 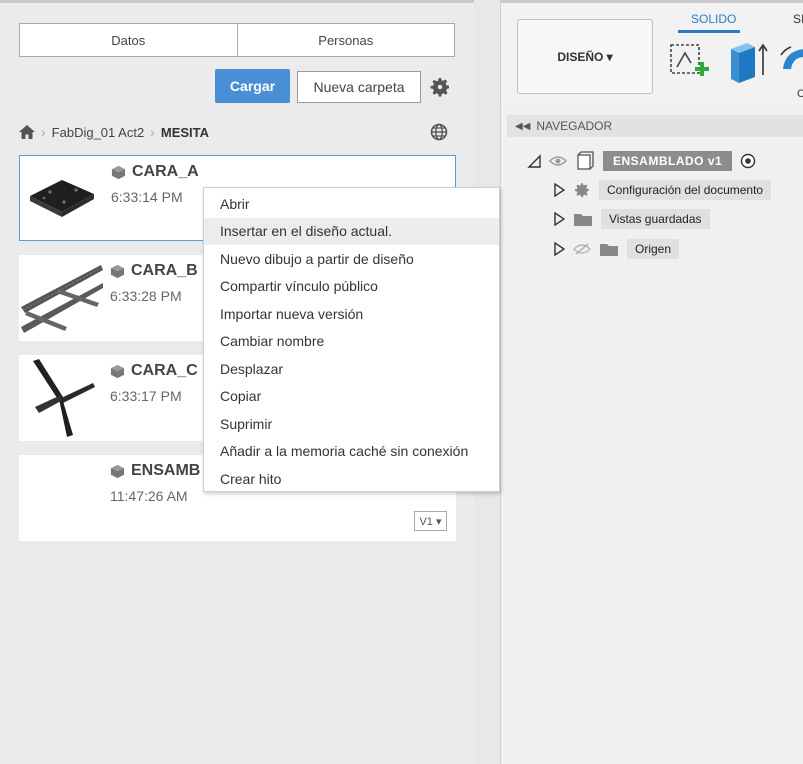 What do you see at coordinates (345, 40) in the screenshot?
I see `tab-personas: Personas` at bounding box center [345, 40].